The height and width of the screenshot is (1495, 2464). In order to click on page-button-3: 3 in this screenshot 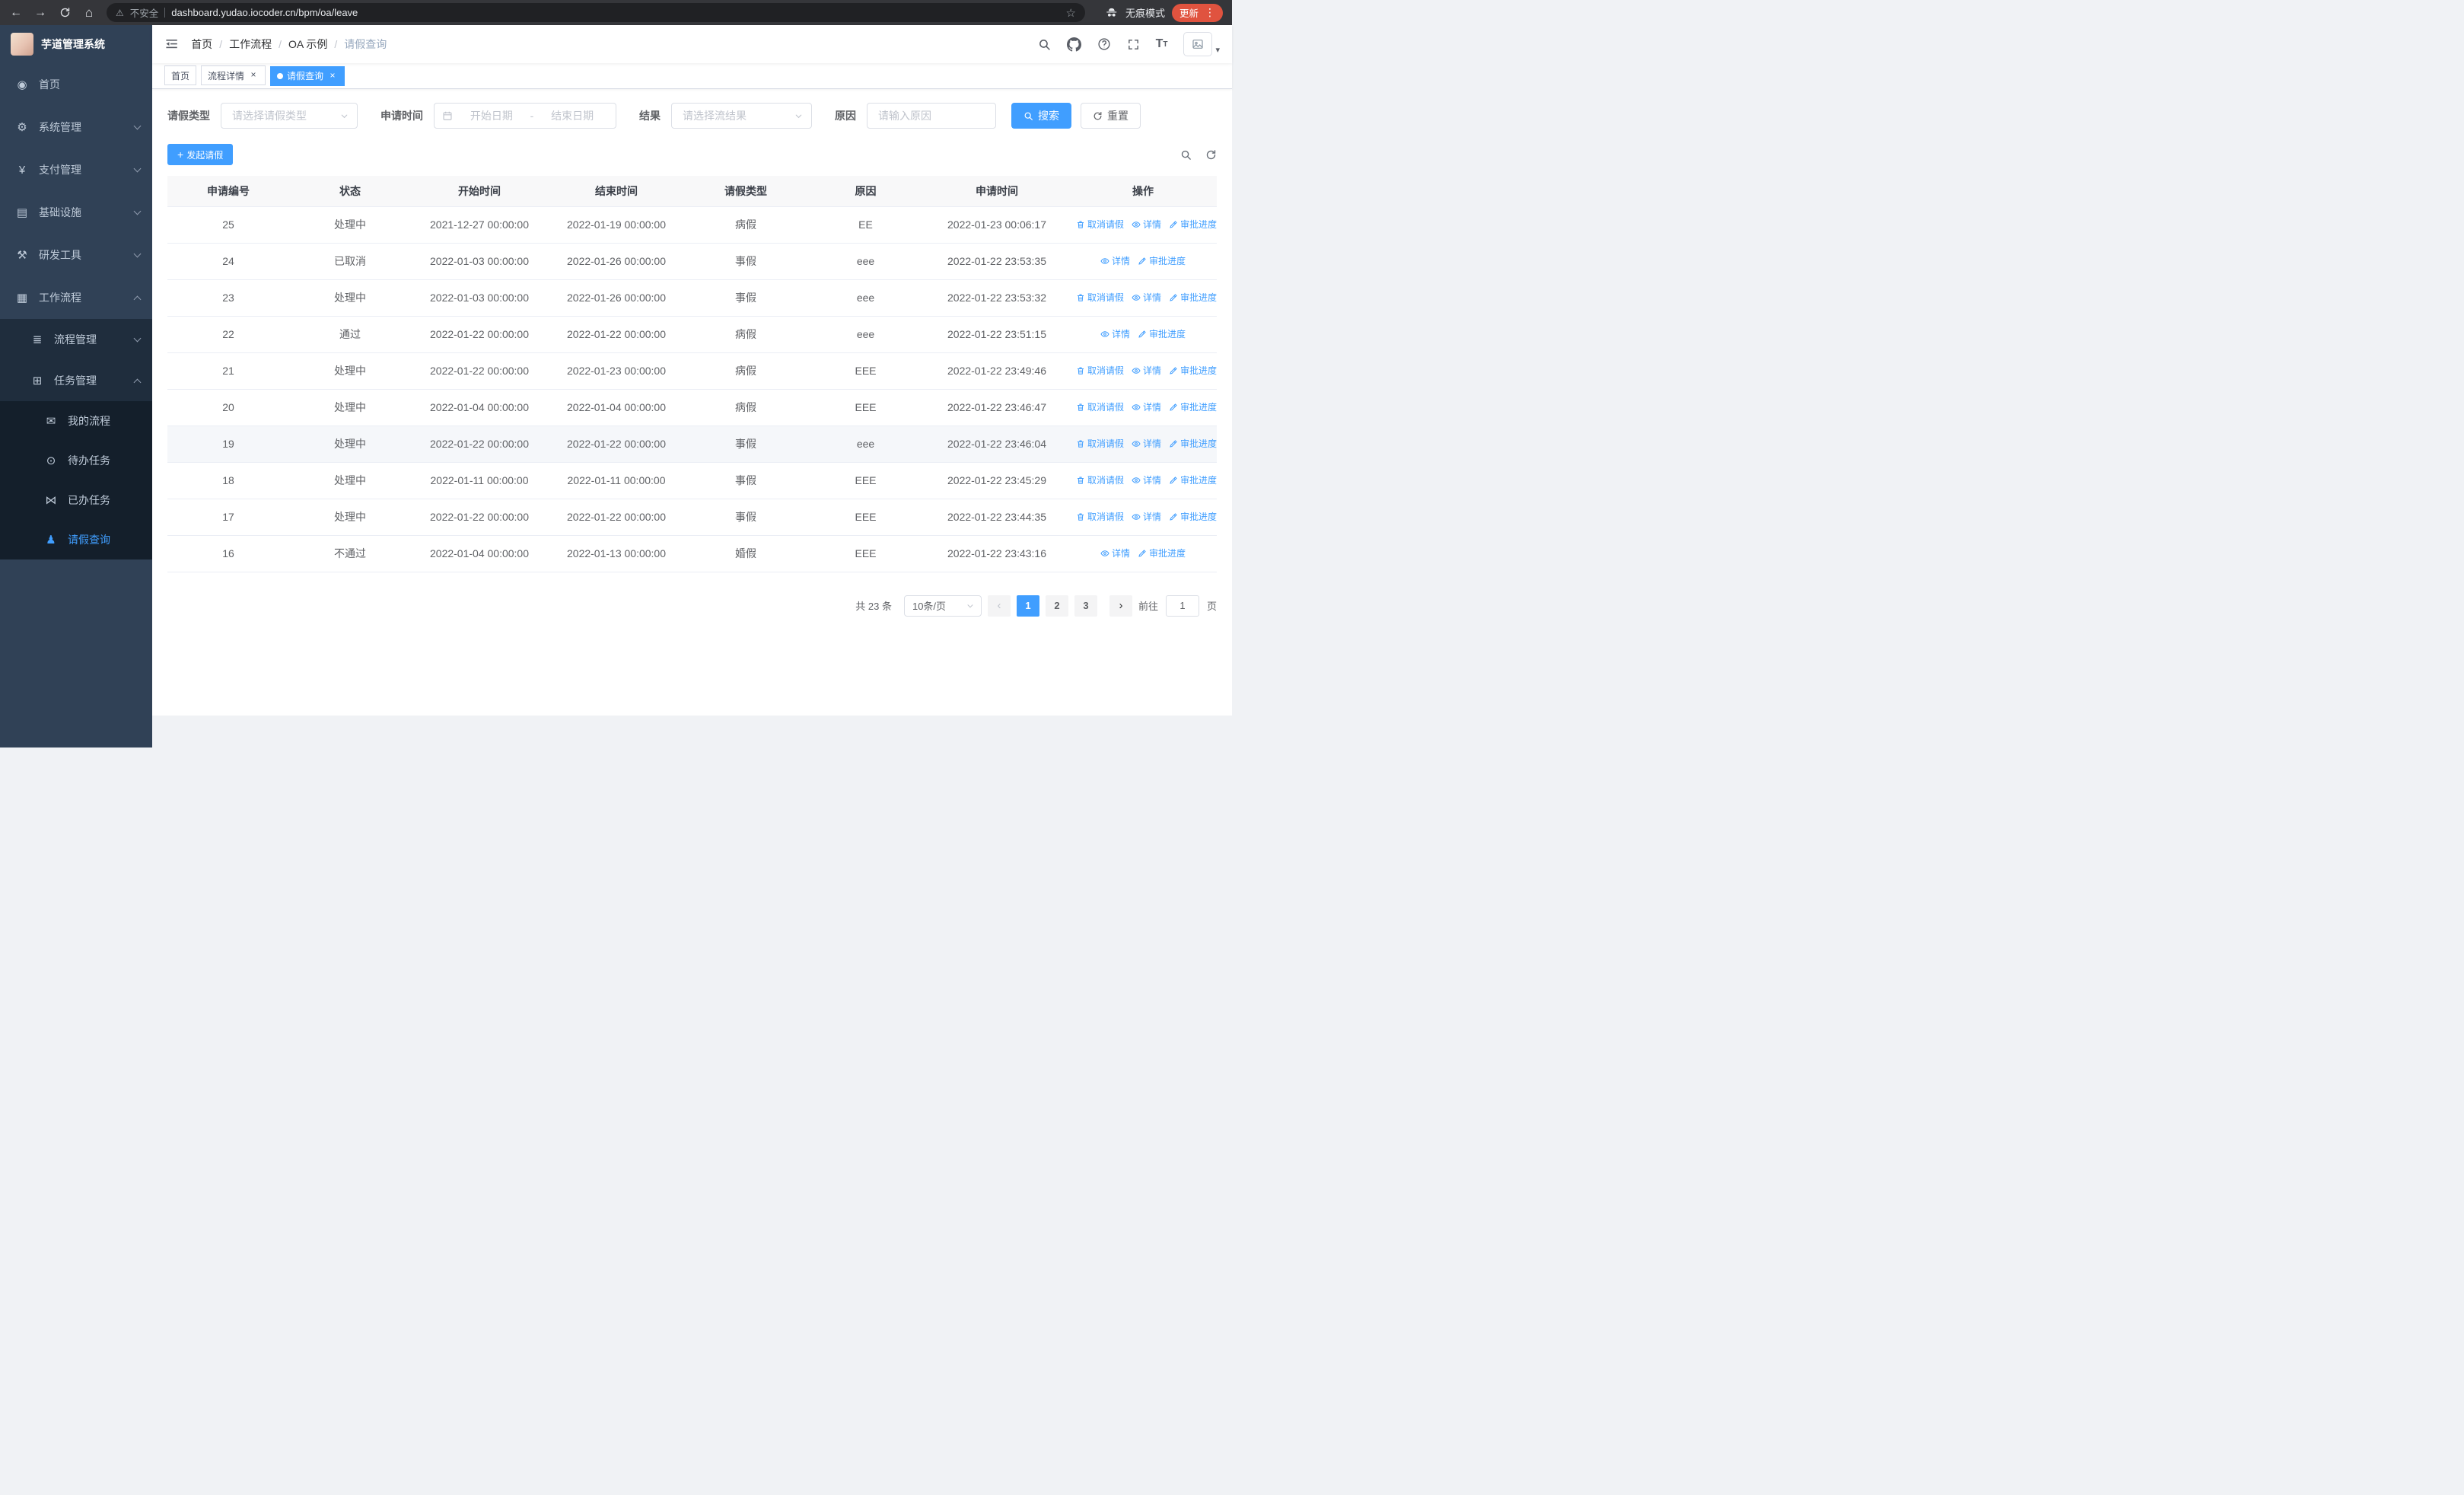, I will do `click(1085, 605)`.